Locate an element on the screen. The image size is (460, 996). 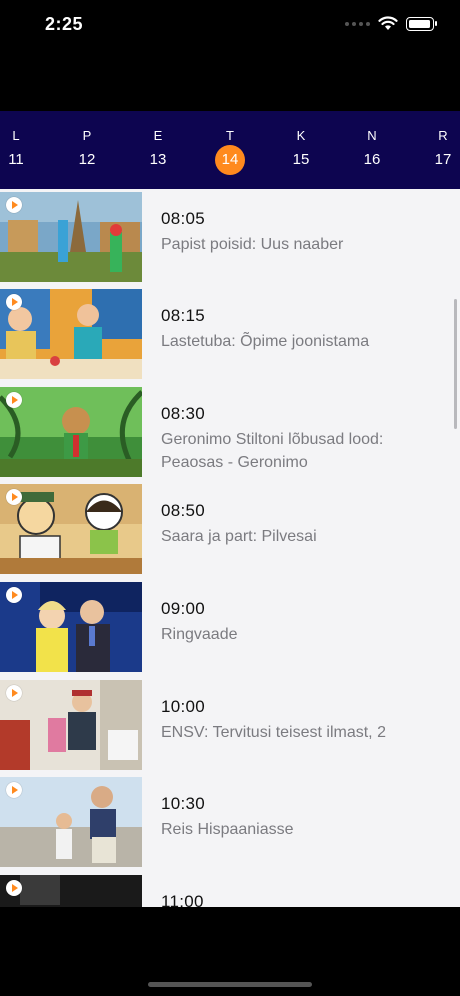
day-number-selected: 14 is located at coordinates (230, 160).